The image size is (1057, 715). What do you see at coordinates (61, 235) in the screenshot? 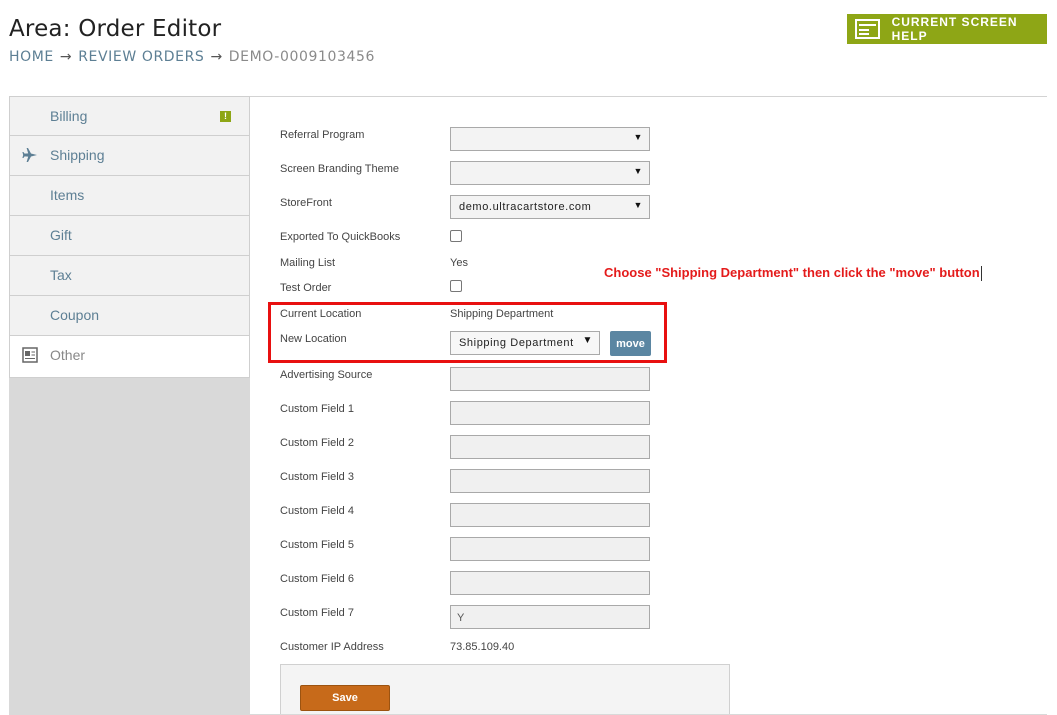
I see `sidebar-item-label: Gift` at bounding box center [61, 235].